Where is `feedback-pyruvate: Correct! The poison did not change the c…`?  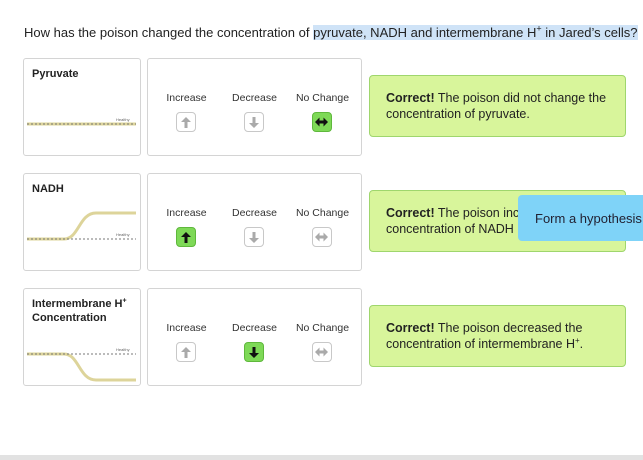 feedback-pyruvate: Correct! The poison did not change the c… is located at coordinates (497, 106).